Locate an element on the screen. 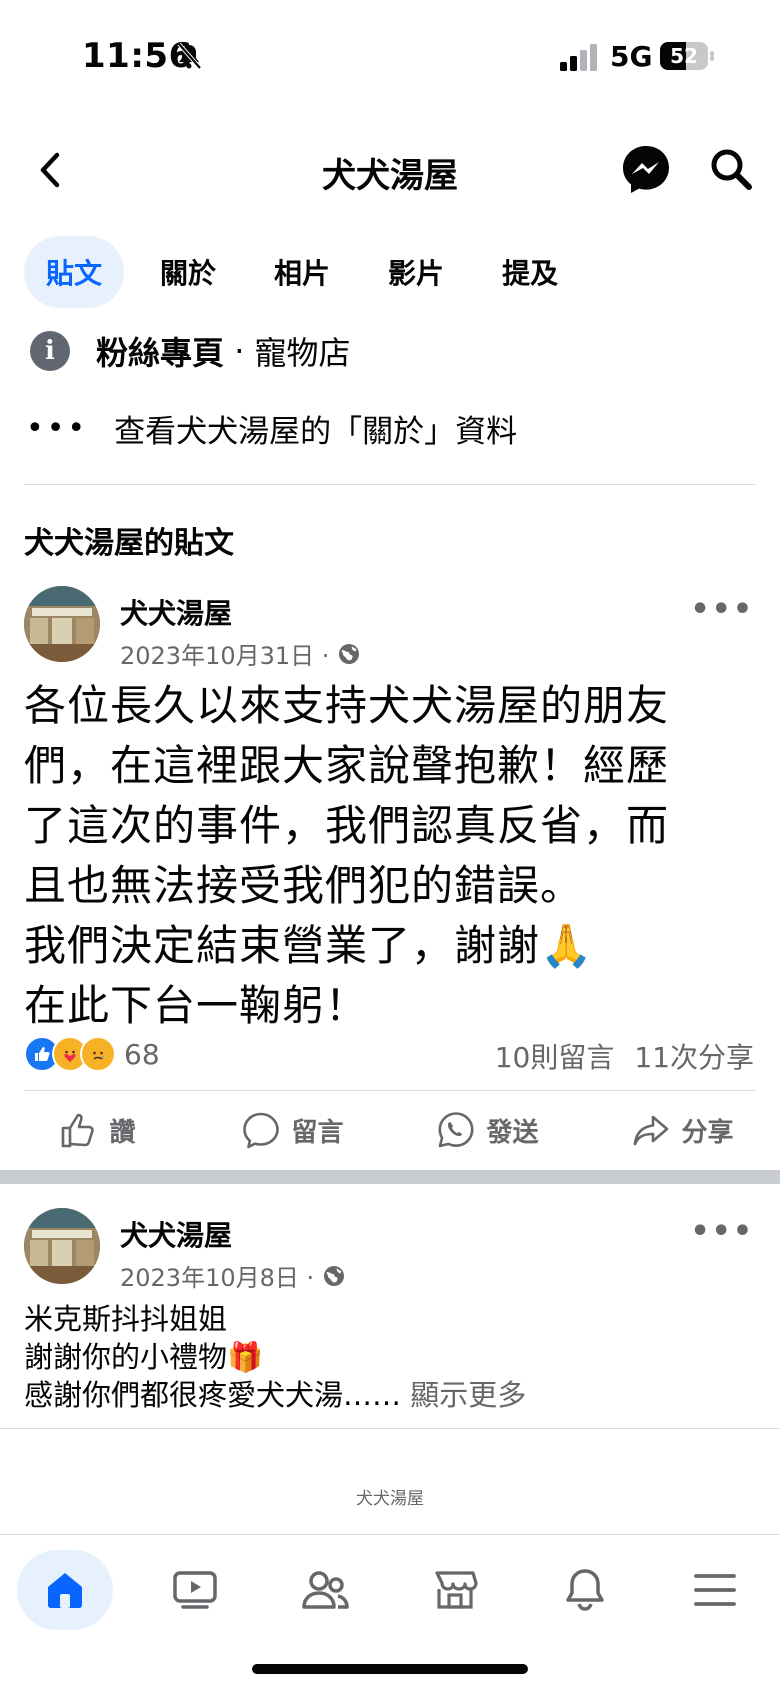 The height and width of the screenshot is (1691, 780). nav-marketplace is located at coordinates (455, 1590).